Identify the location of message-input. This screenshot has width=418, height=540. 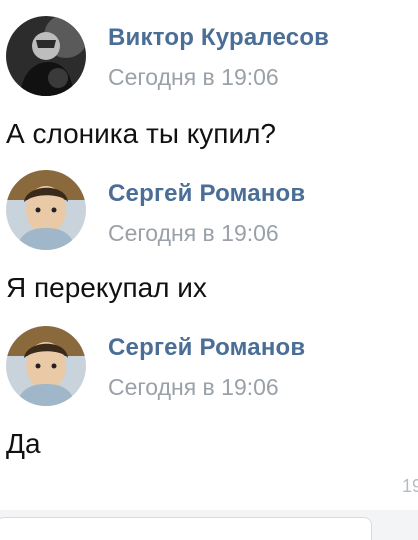
(186, 528).